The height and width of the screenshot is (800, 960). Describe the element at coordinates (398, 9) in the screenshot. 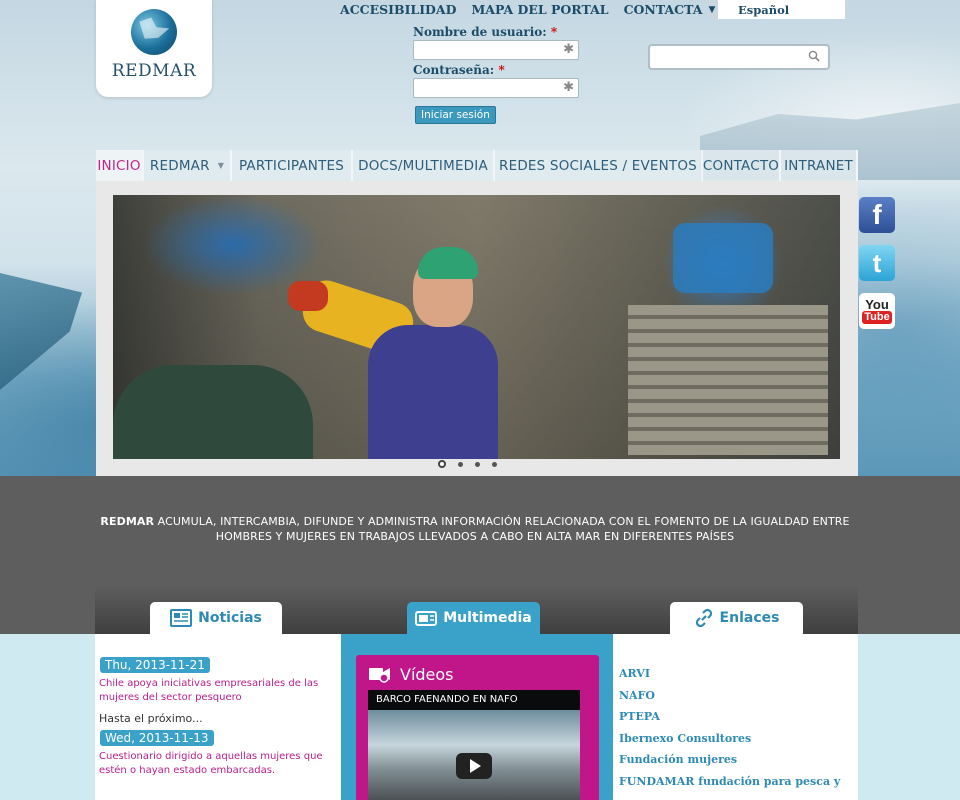

I see `topnav-accesibilidad: ACCESIBILIDAD` at that location.